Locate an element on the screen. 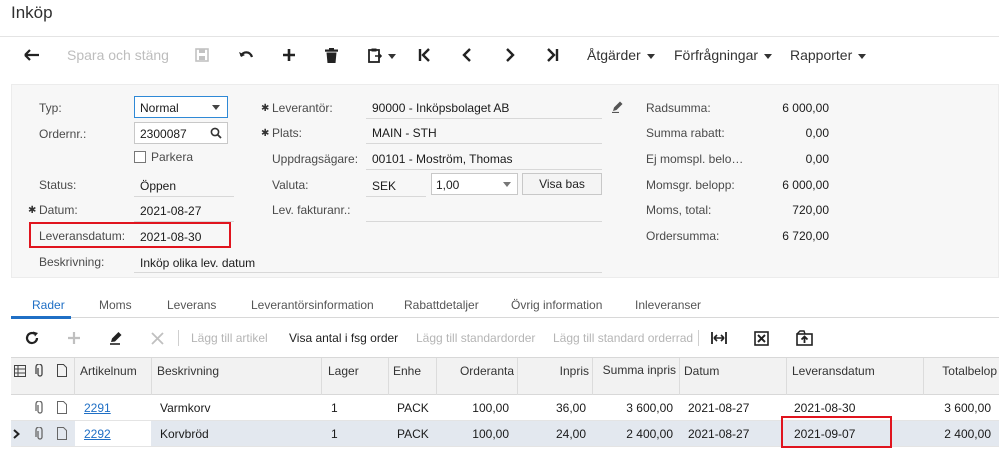  item-number-link: 2291 is located at coordinates (97, 408).